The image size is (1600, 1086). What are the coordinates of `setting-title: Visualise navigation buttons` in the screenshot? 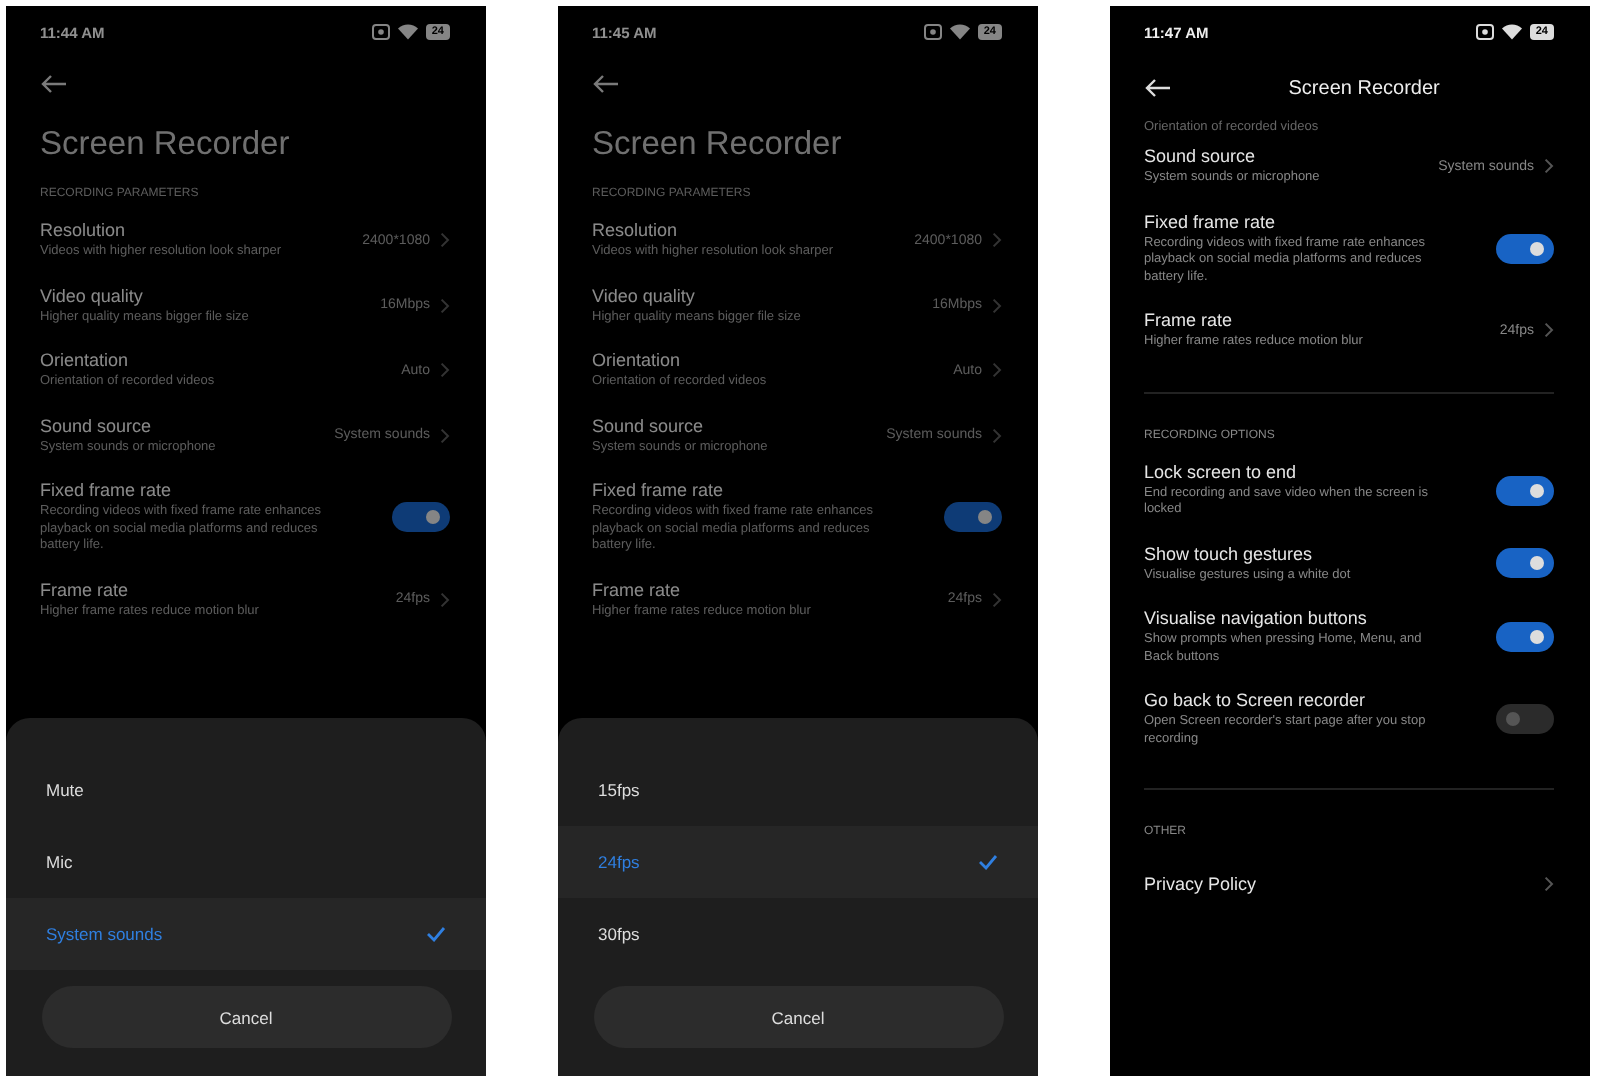 It's located at (1256, 618).